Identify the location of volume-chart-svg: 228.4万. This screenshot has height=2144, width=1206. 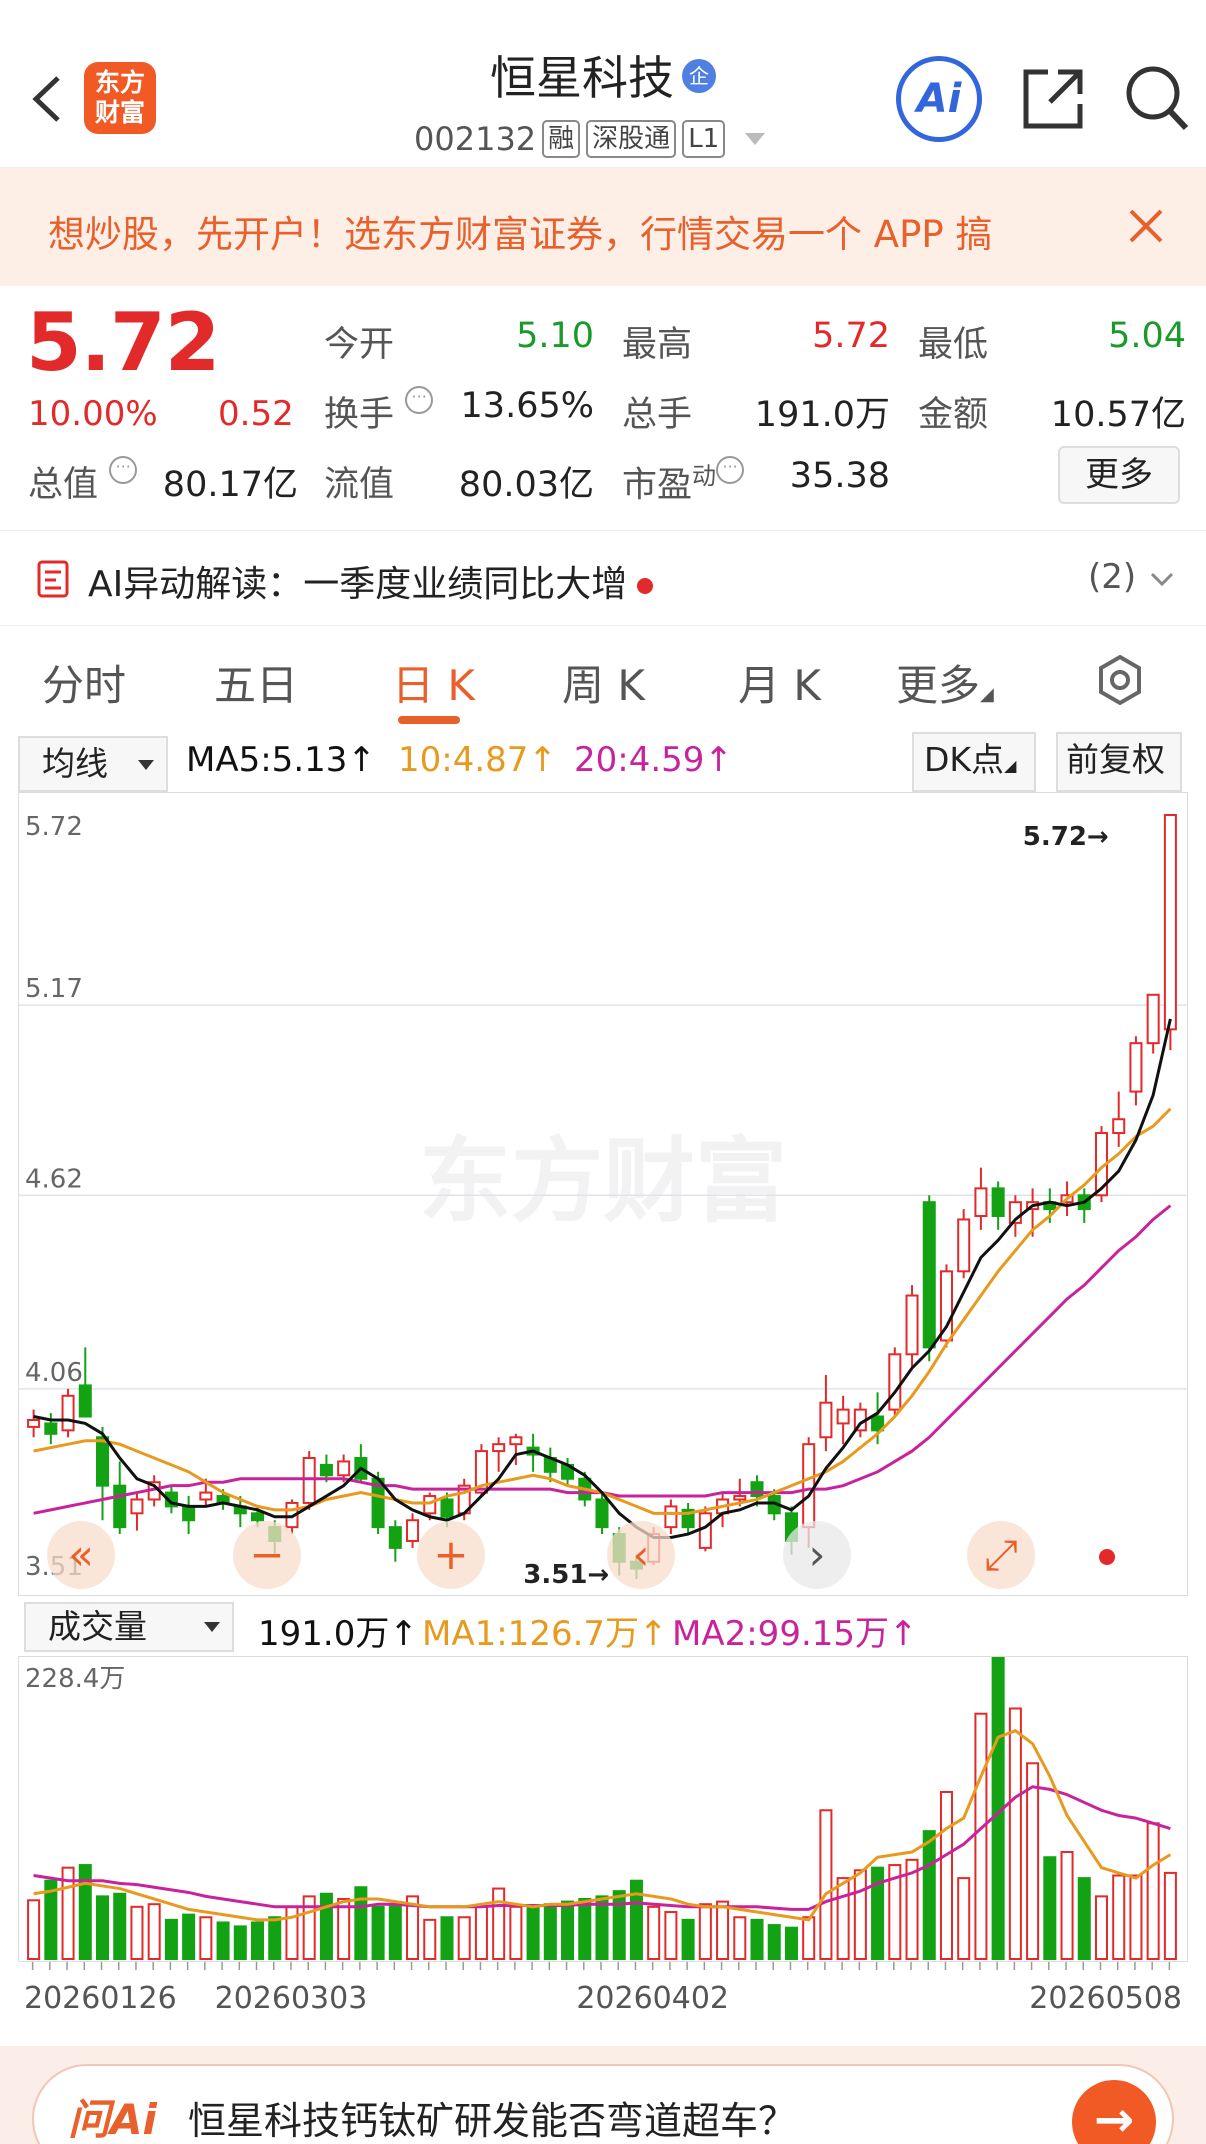
(603, 1808).